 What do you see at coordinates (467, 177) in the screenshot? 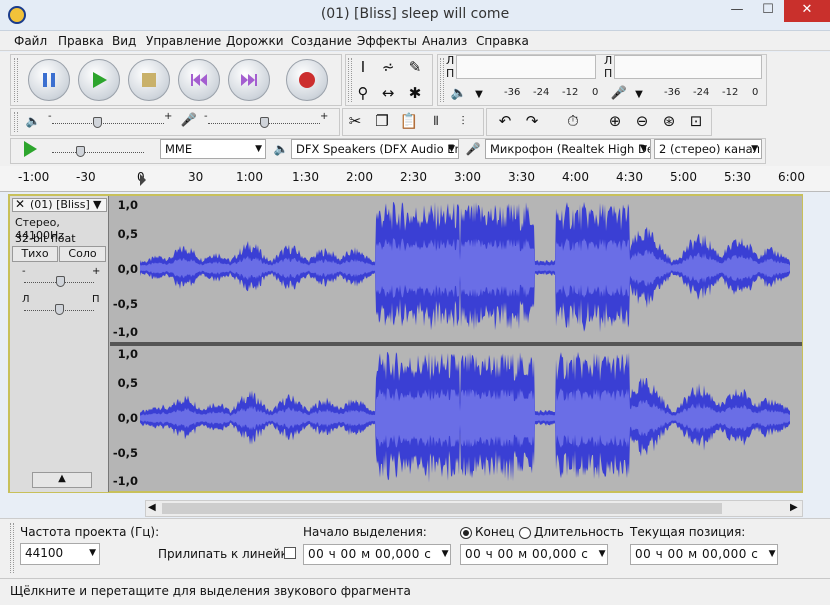
I see `ruler-tick-label: 3:00` at bounding box center [467, 177].